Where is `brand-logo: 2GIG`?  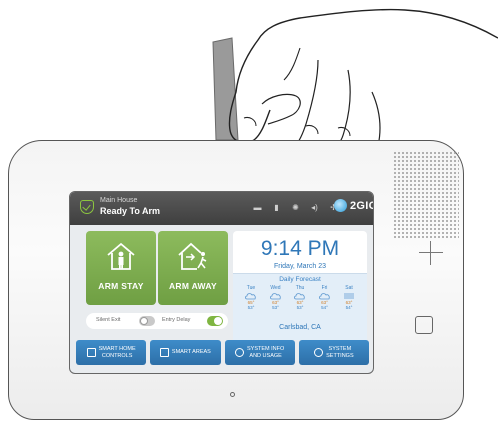
brand-logo: 2GIG is located at coordinates (353, 205).